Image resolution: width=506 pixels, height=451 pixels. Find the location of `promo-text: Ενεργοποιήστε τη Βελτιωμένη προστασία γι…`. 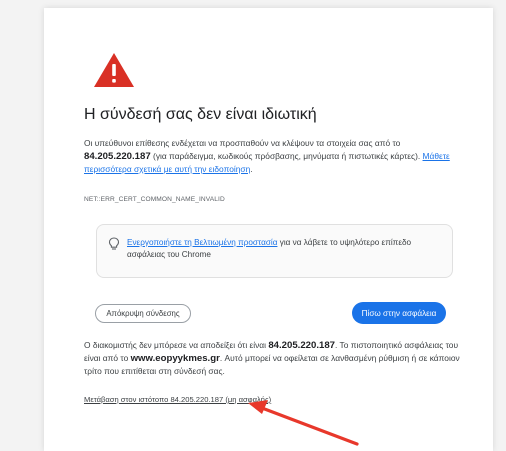

promo-text: Ενεργοποιήστε τη Βελτιωμένη προστασία γι… is located at coordinates (282, 249).